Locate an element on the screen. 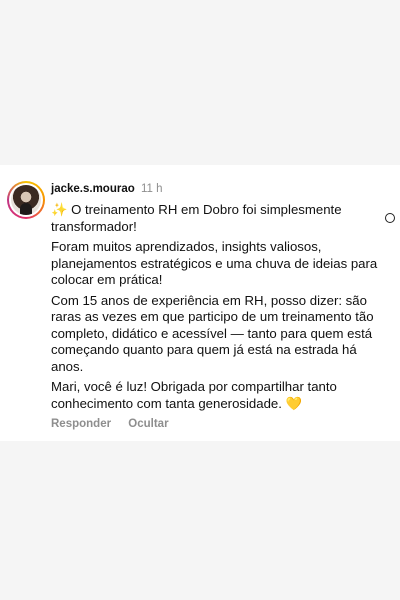 This screenshot has width=400, height=600. avatar-frame is located at coordinates (26, 200).